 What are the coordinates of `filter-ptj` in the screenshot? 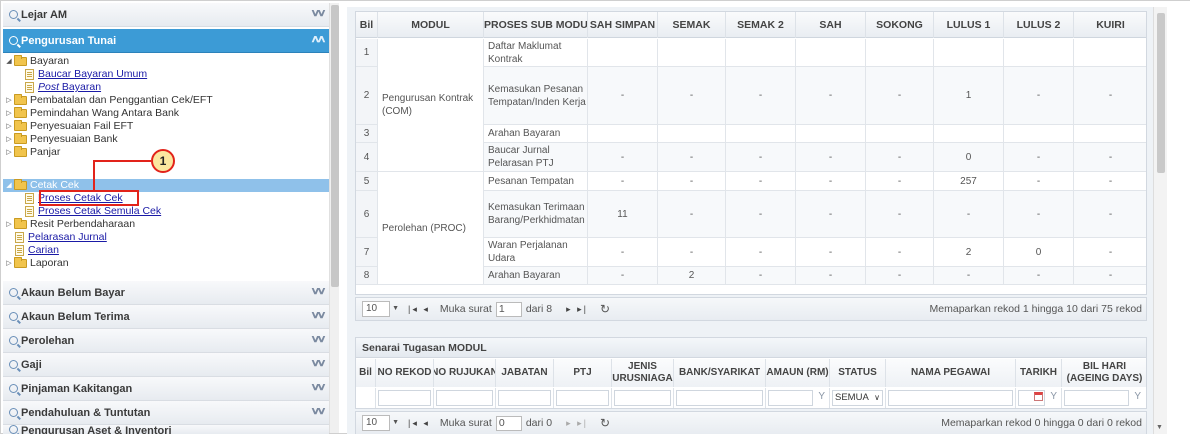 It's located at (583, 398).